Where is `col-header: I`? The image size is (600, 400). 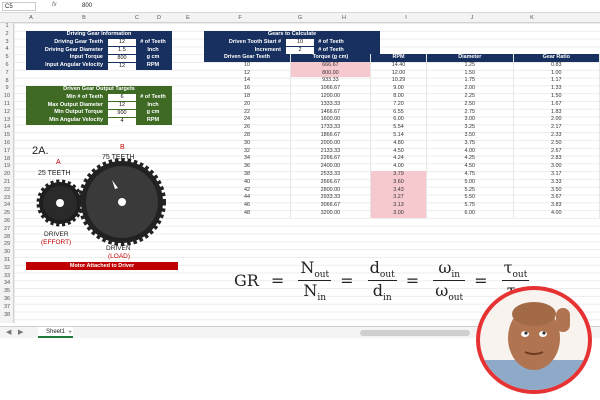
col-header: I is located at coordinates (406, 18).